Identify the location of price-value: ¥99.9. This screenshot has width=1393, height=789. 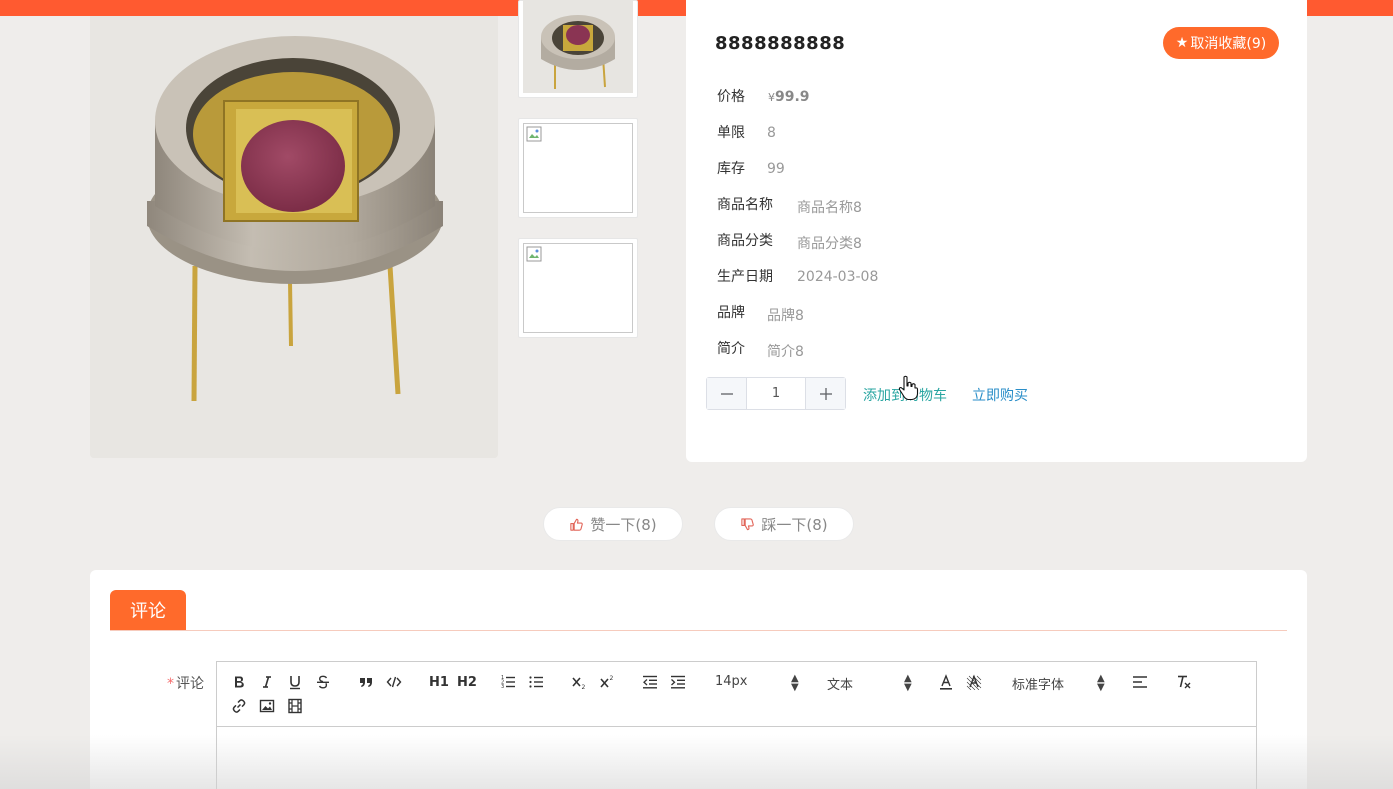
(789, 97).